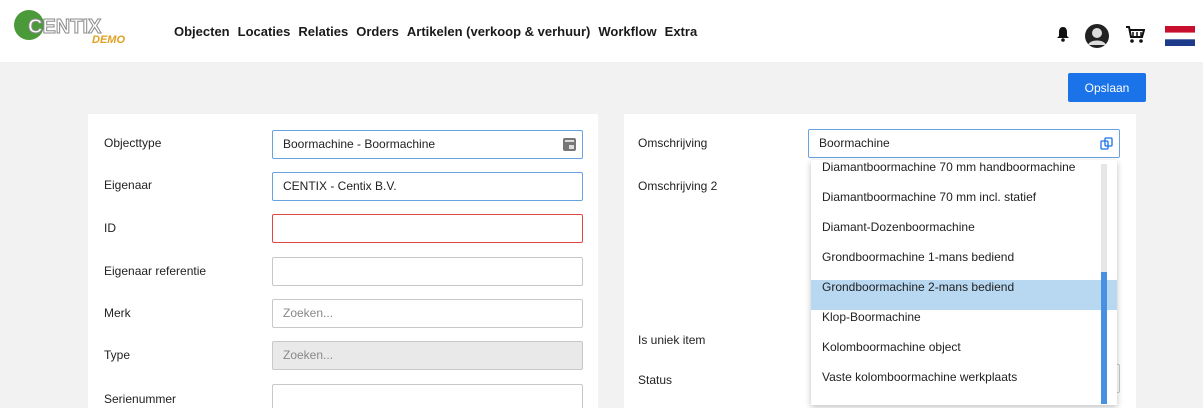 The height and width of the screenshot is (408, 1203). What do you see at coordinates (140, 399) in the screenshot?
I see `serienummer-label: Serienummer` at bounding box center [140, 399].